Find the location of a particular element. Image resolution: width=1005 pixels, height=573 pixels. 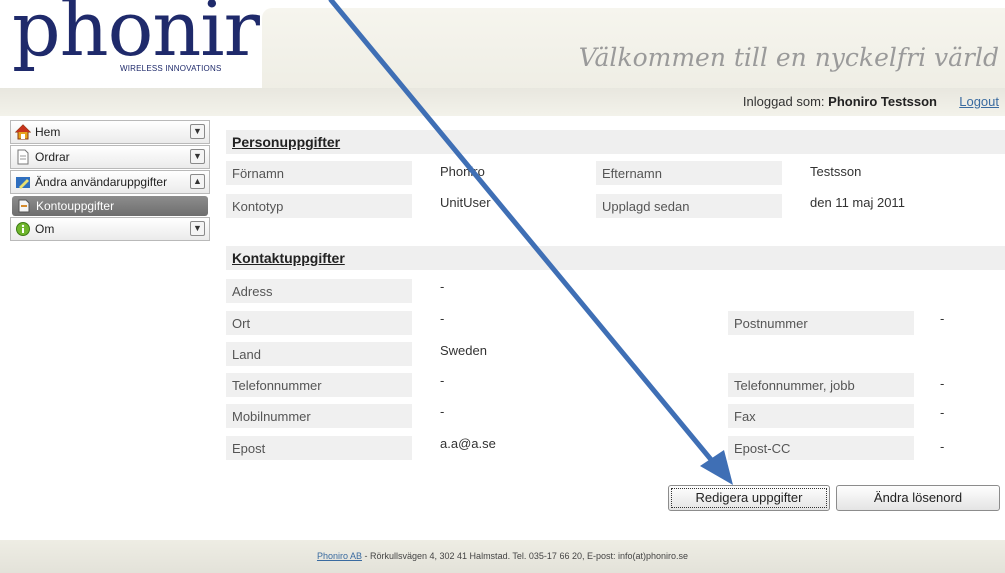

fax-label: Fax is located at coordinates (821, 416).